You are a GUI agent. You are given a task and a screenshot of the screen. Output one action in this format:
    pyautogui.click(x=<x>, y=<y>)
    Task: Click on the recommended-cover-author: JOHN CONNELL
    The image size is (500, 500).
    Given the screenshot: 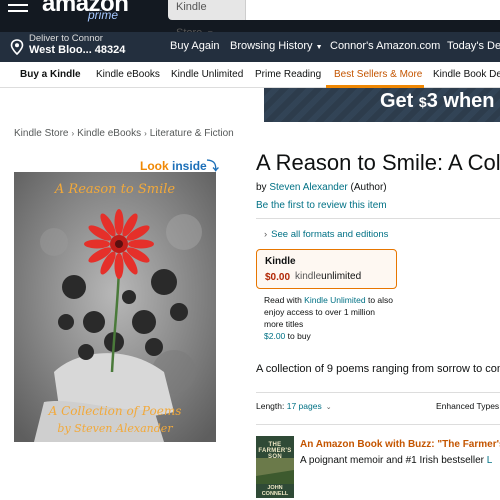 What is the action you would take?
    pyautogui.click(x=275, y=491)
    